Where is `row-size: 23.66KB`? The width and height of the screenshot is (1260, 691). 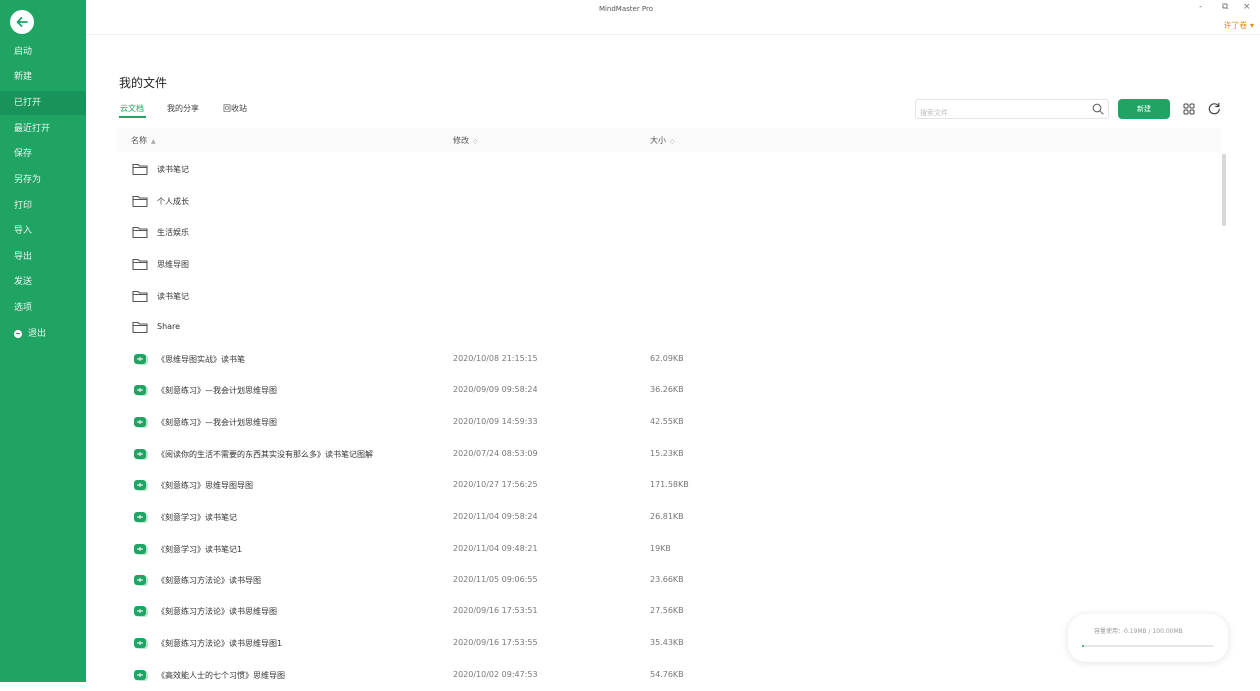 row-size: 23.66KB is located at coordinates (667, 579).